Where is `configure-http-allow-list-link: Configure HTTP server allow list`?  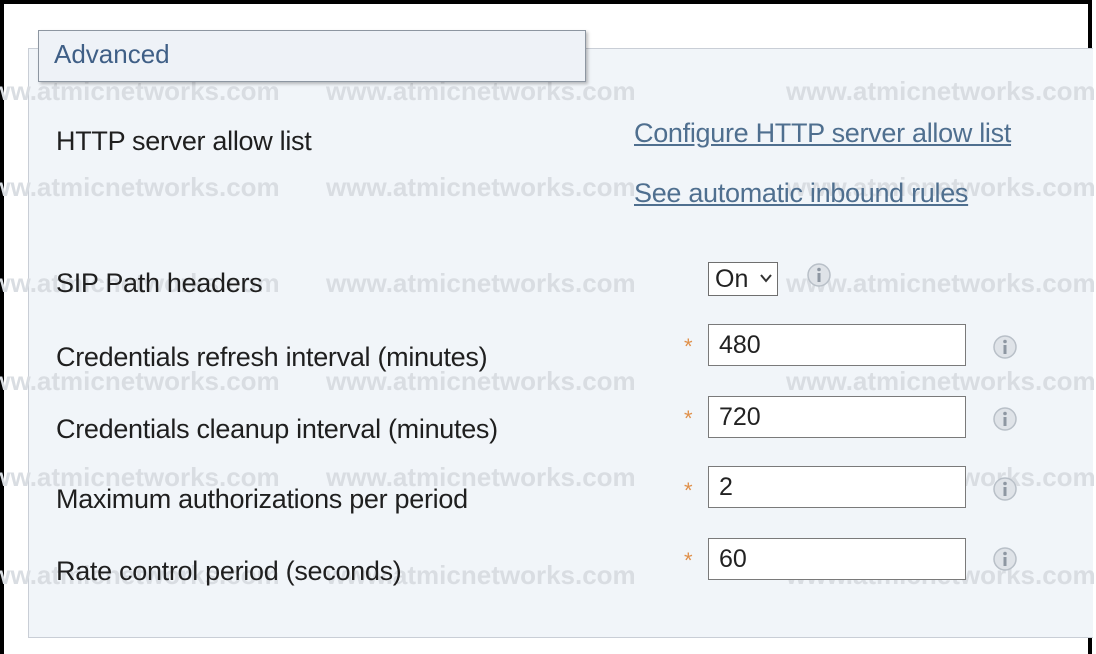 configure-http-allow-list-link: Configure HTTP server allow list is located at coordinates (822, 133).